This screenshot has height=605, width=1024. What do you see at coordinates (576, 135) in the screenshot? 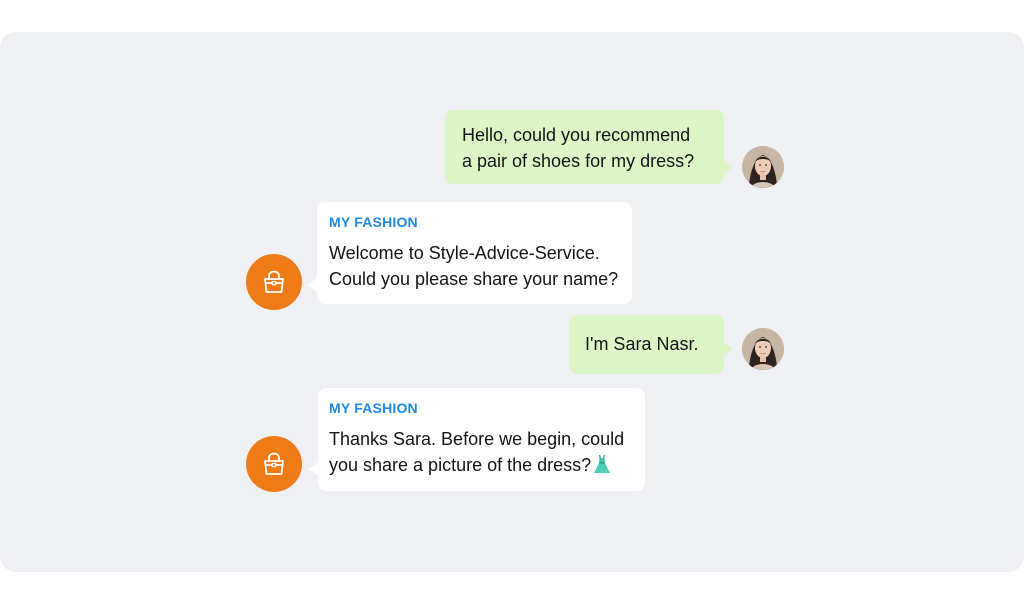
I see `message-text-line: Hello, could you recommend` at bounding box center [576, 135].